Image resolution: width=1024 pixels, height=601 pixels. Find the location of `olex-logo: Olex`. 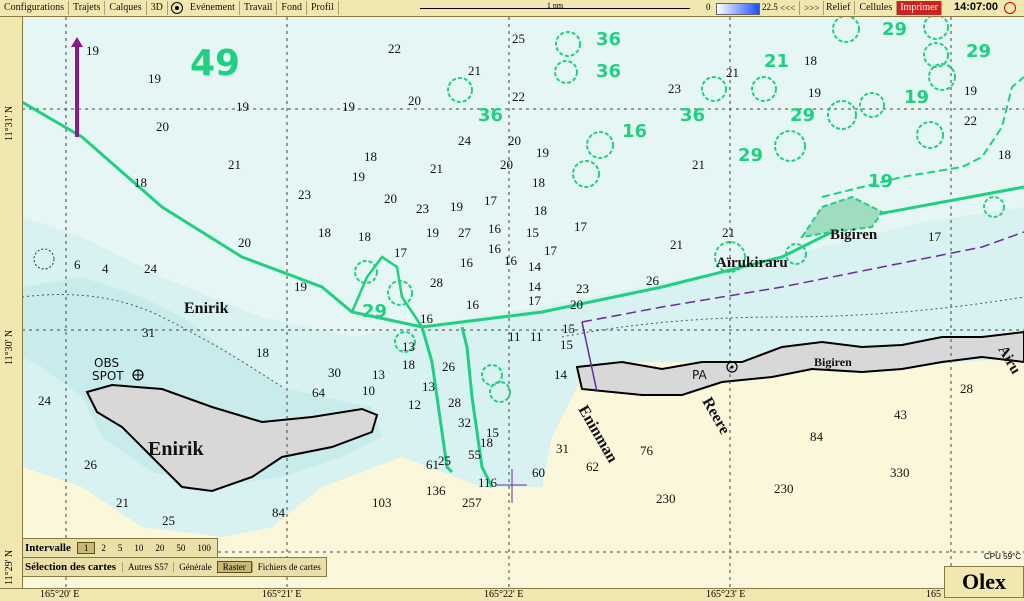

olex-logo: Olex is located at coordinates (984, 582).